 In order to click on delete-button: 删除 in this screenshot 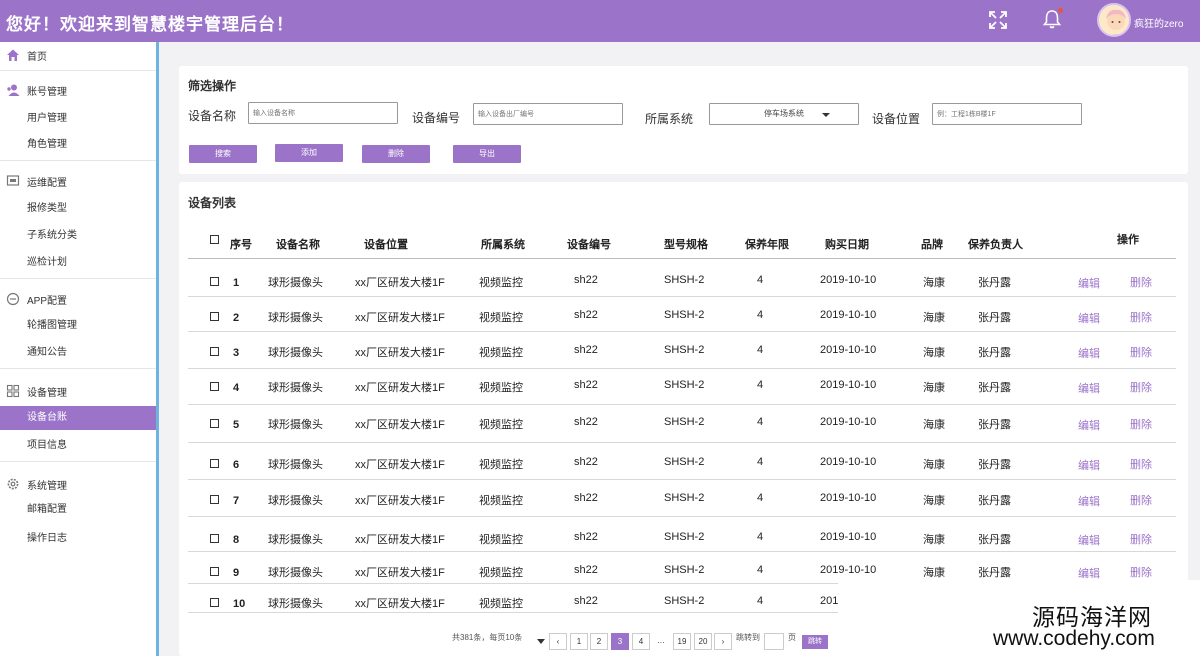, I will do `click(396, 154)`.